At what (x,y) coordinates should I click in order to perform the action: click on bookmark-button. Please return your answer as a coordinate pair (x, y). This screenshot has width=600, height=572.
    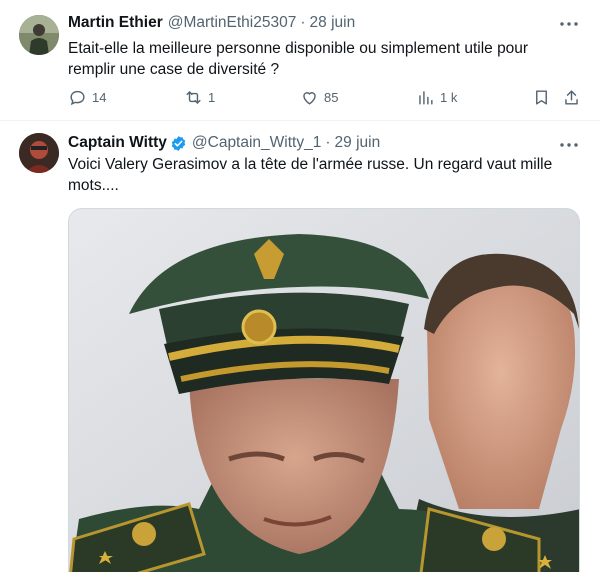
    Looking at the image, I should click on (541, 97).